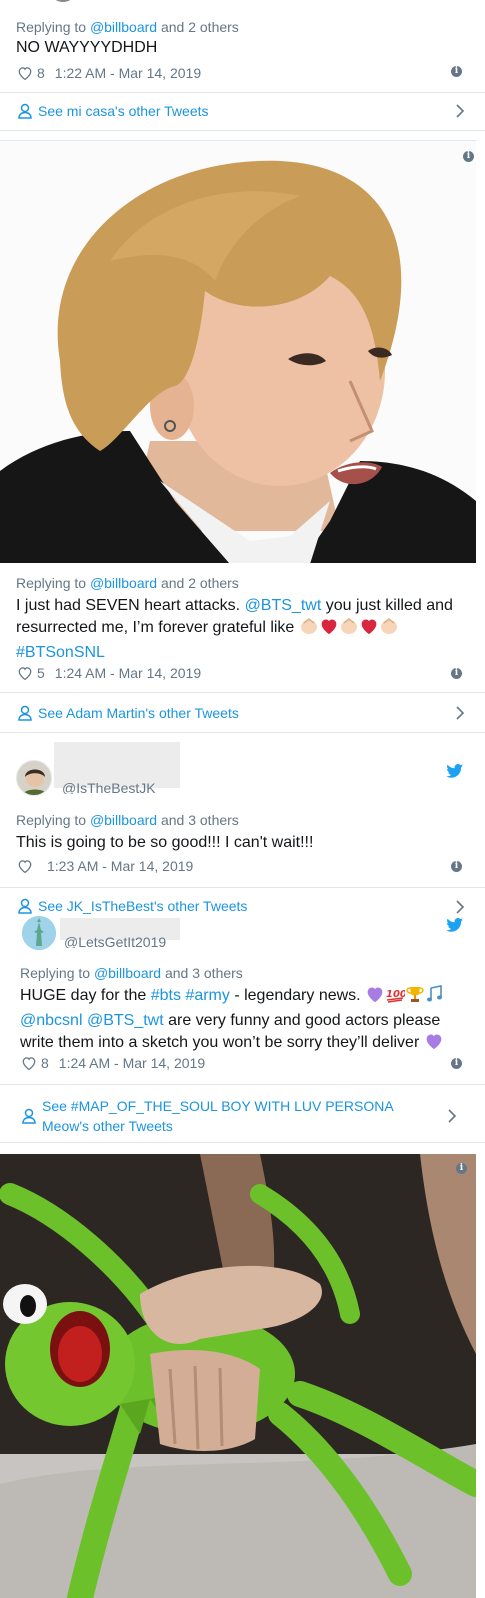 The width and height of the screenshot is (485, 1598). I want to click on tweet-meta: 8 1:24 AM - Mar 14, 2019, so click(113, 1063).